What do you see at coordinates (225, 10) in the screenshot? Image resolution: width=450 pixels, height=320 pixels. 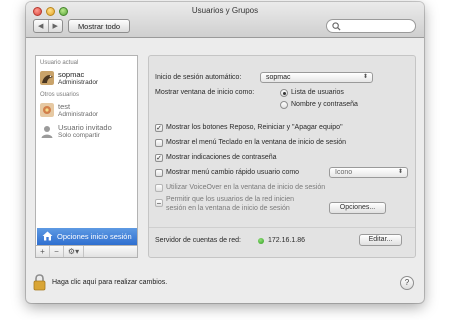 I see `window-title: Usuarios y Grupos` at bounding box center [225, 10].